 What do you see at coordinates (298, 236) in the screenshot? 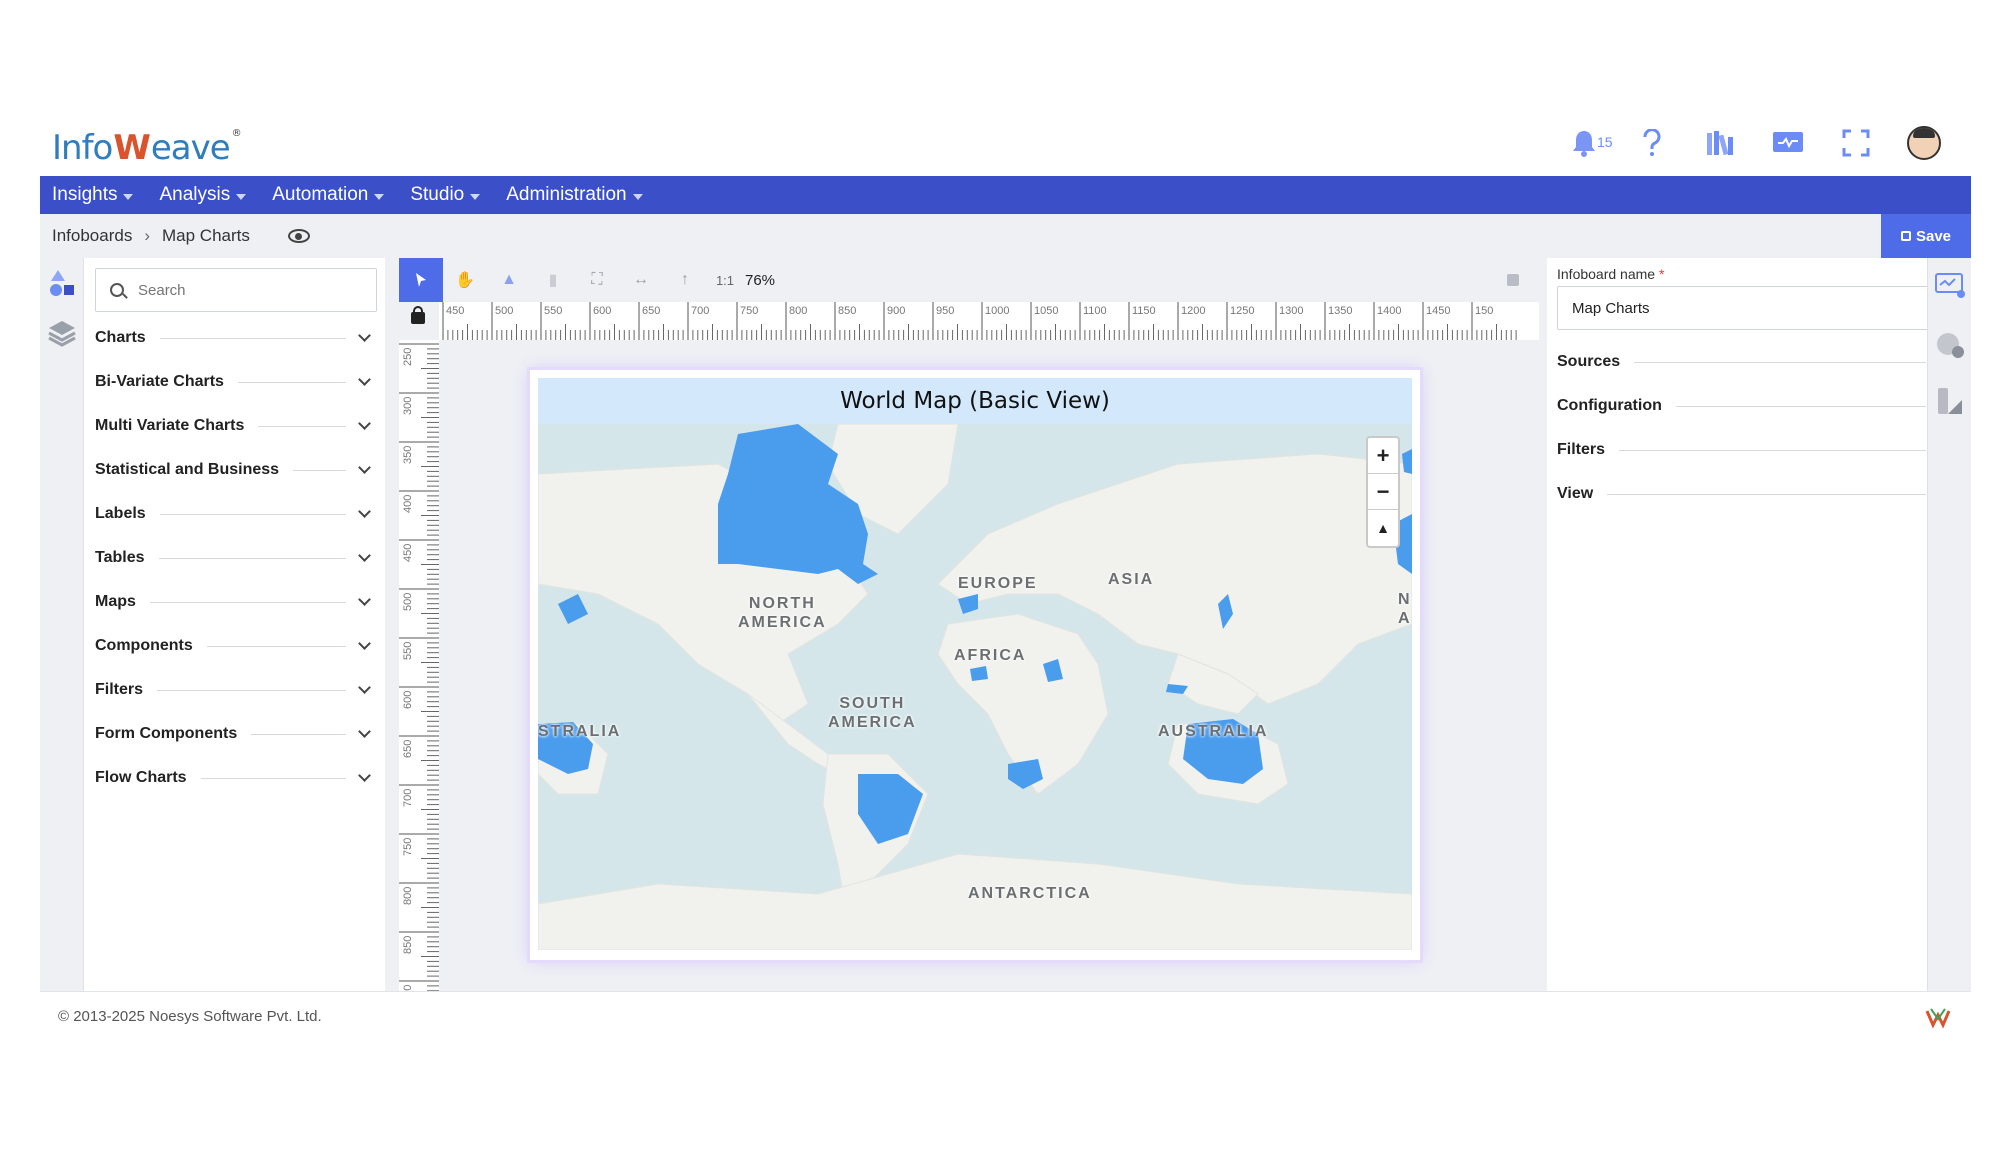
I see `preview-eye-icon` at bounding box center [298, 236].